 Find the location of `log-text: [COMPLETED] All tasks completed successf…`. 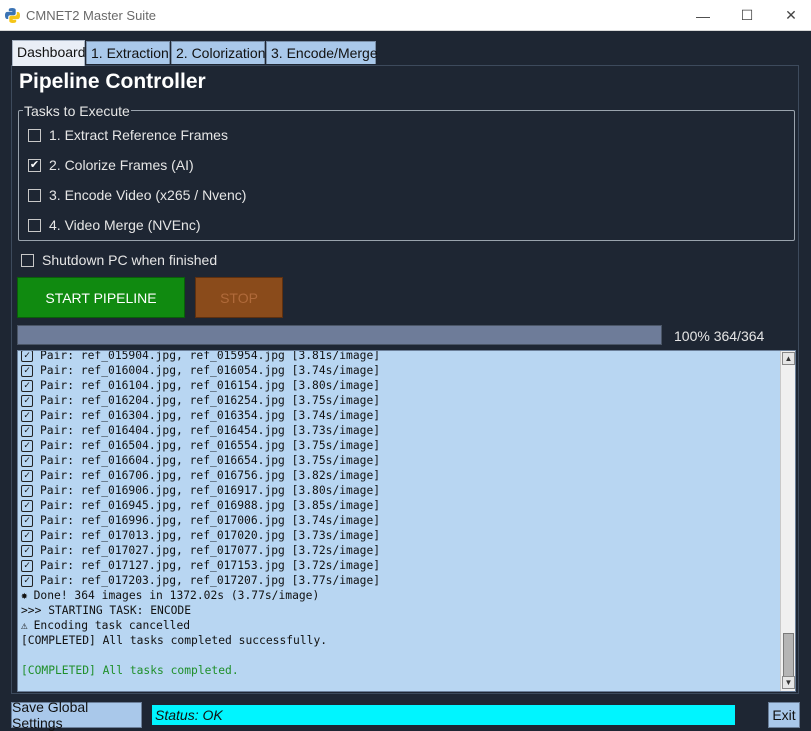

log-text: [COMPLETED] All tasks completed successf… is located at coordinates (174, 640).